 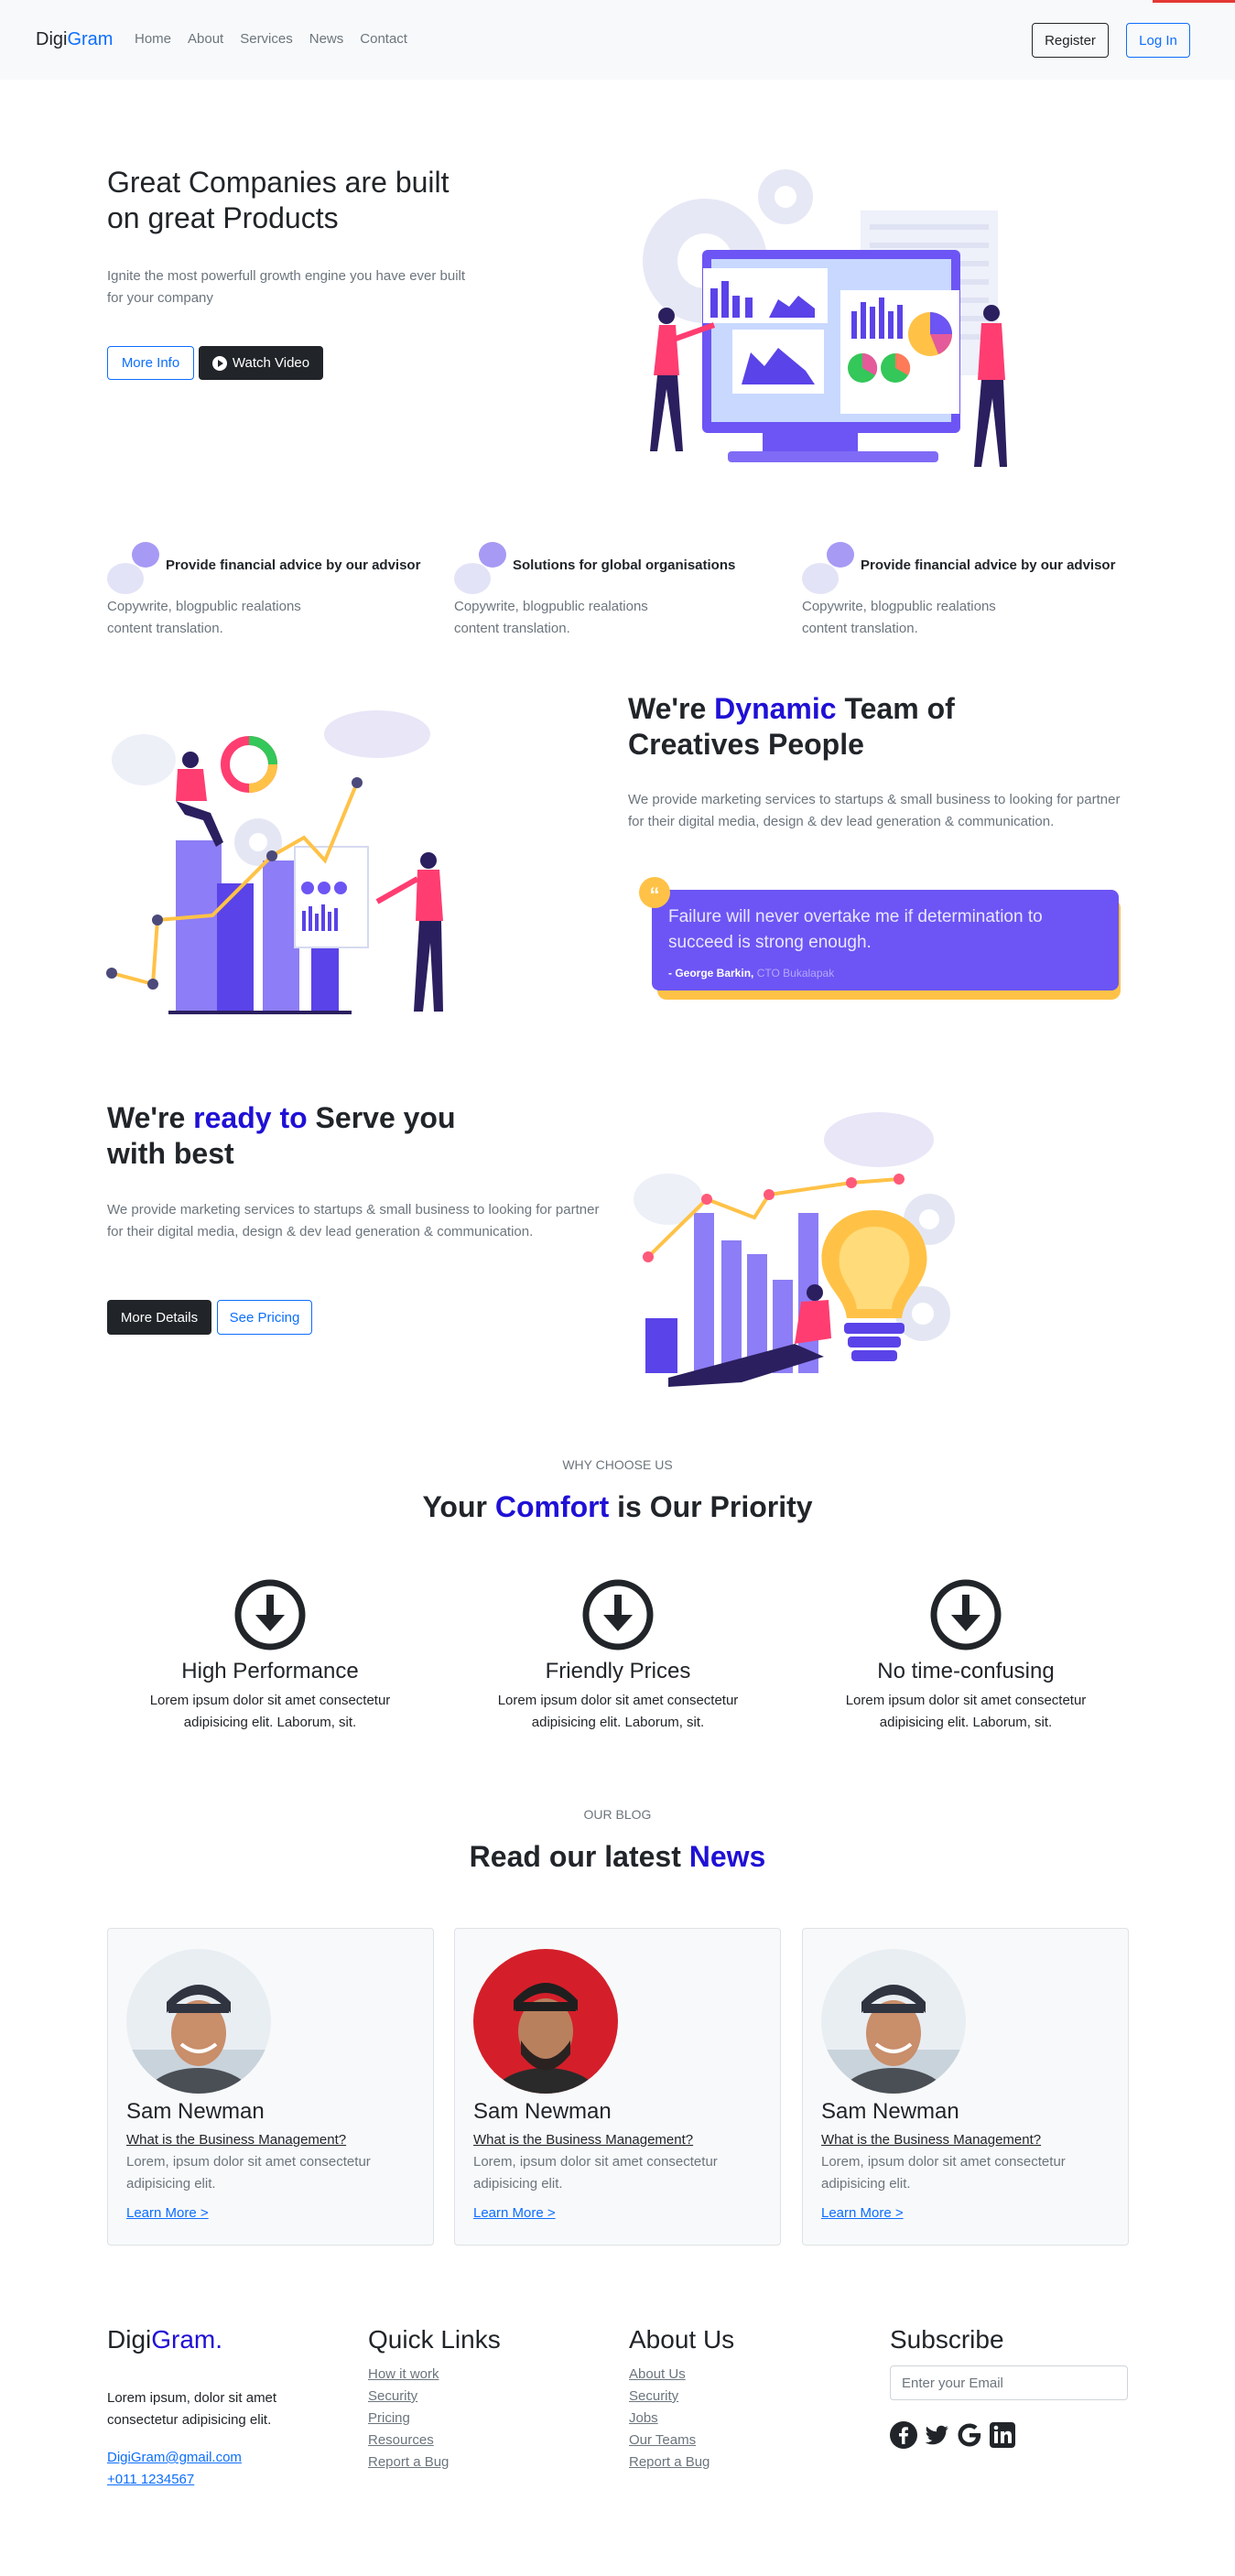 I want to click on feature-title: Provide financial advice by our advisor, so click(x=988, y=565).